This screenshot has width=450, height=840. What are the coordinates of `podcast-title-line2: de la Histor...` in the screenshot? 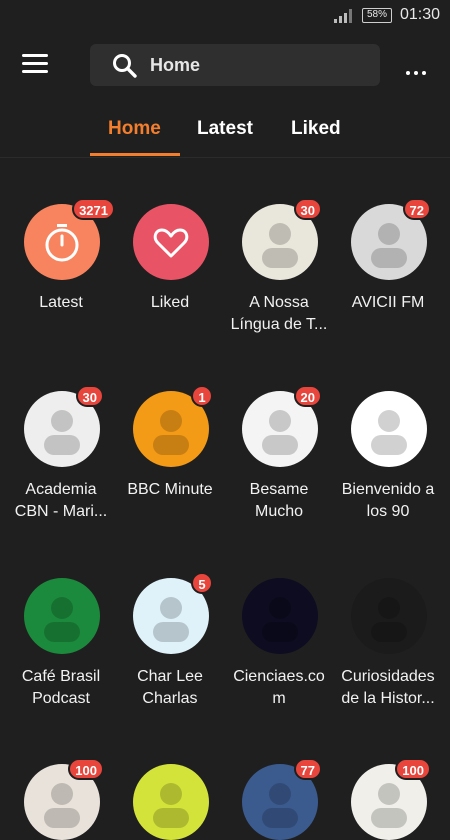 It's located at (388, 698).